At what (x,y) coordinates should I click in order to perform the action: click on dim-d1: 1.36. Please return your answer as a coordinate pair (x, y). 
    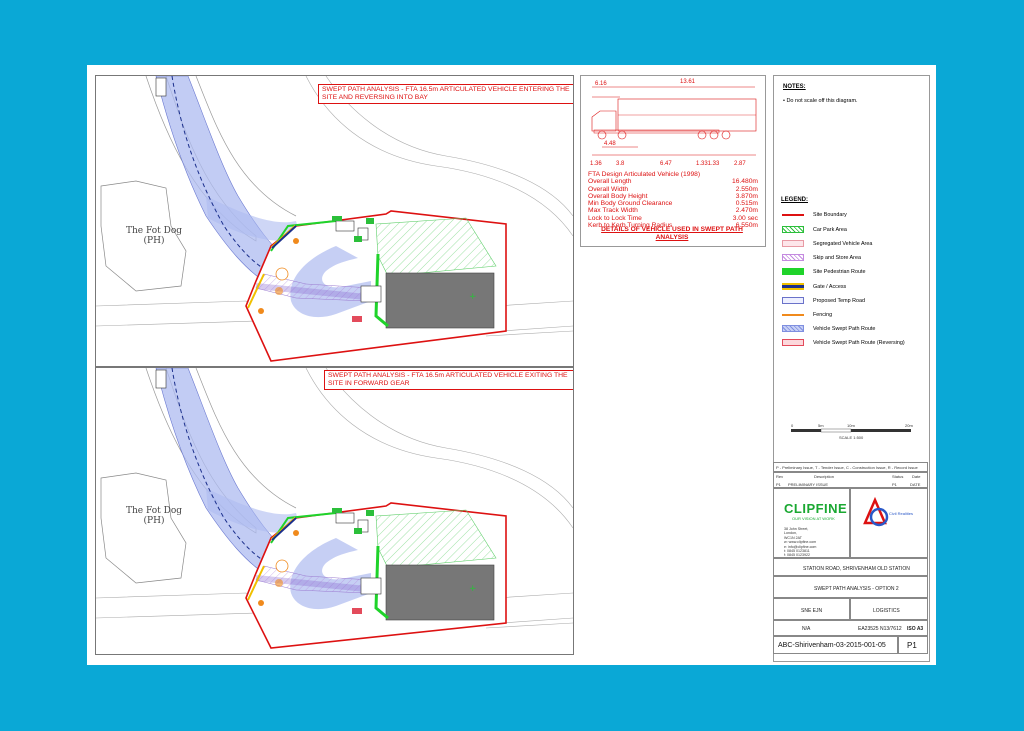
    Looking at the image, I should click on (596, 164).